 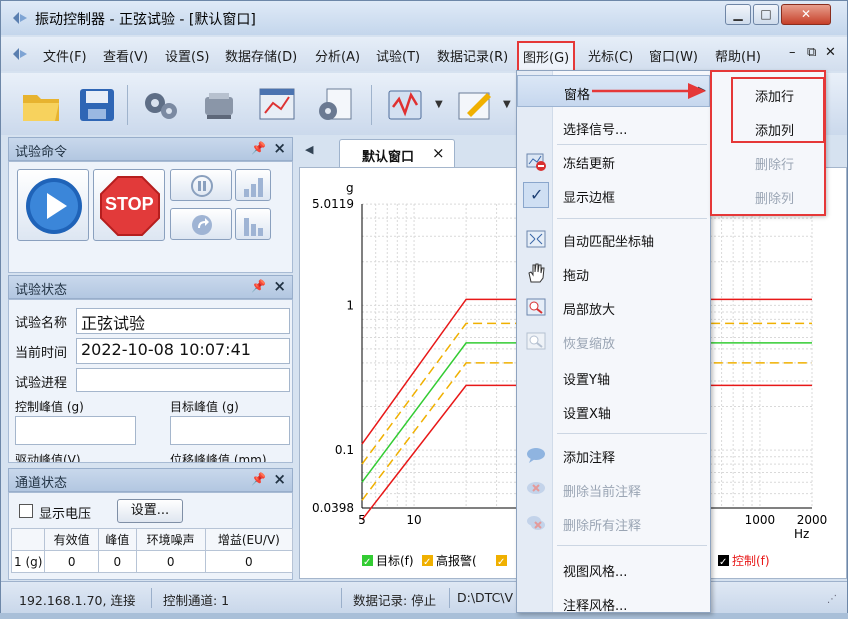 I want to click on y-tick-label: 1, so click(x=350, y=305).